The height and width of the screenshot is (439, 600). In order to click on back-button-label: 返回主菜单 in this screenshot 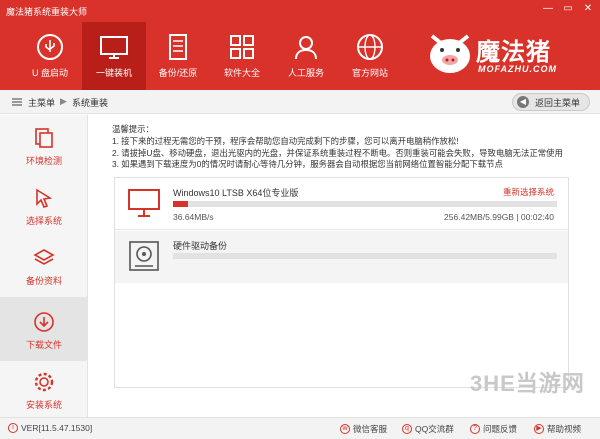, I will do `click(558, 102)`.